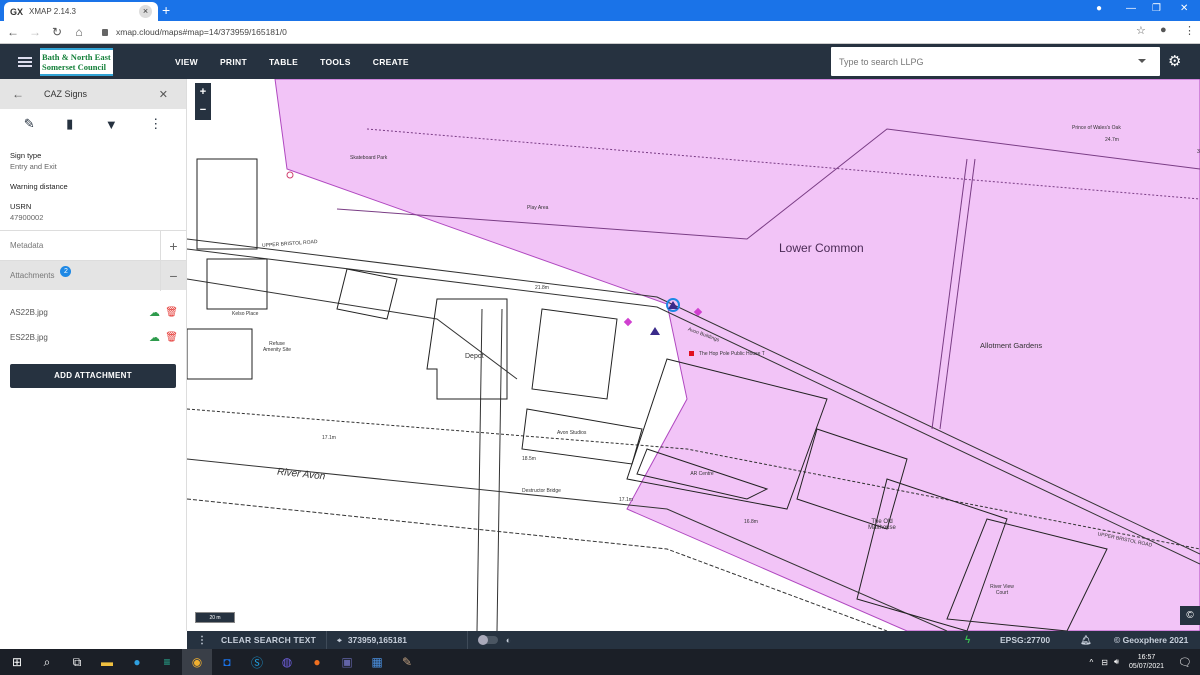 This screenshot has height=675, width=1200. Describe the element at coordinates (155, 124) in the screenshot. I see `more-options-icon: ⋮` at that location.